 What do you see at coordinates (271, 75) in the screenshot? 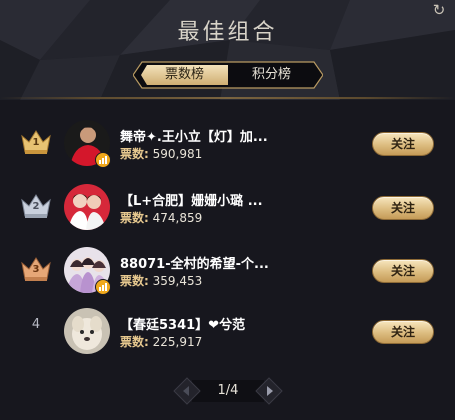
I see `tab-points: 积分榜` at bounding box center [271, 75].